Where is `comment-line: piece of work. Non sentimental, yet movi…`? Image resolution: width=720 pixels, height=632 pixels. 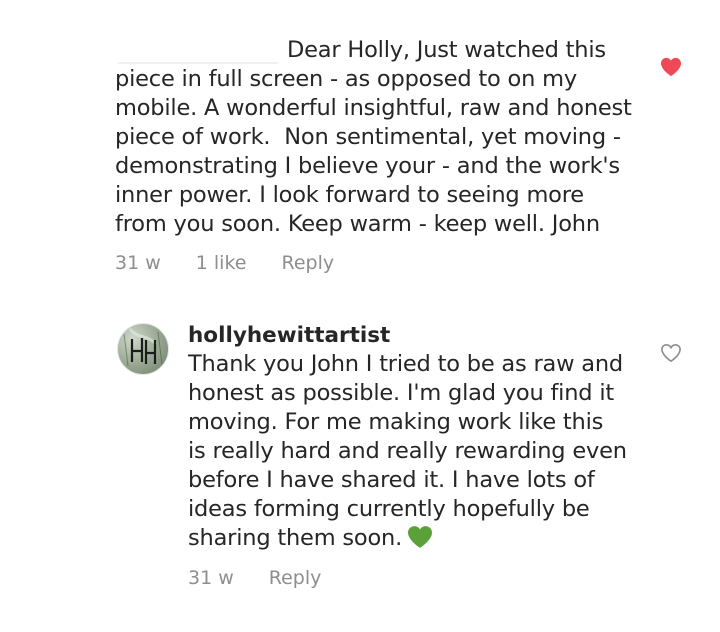 comment-line: piece of work. Non sentimental, yet movi… is located at coordinates (368, 137).